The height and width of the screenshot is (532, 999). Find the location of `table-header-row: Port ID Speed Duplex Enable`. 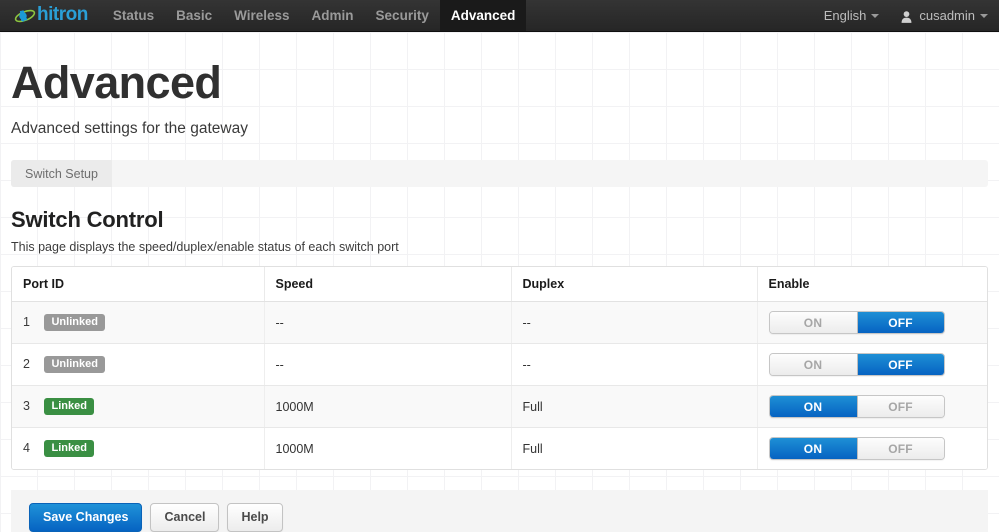

table-header-row: Port ID Speed Duplex Enable is located at coordinates (499, 284).